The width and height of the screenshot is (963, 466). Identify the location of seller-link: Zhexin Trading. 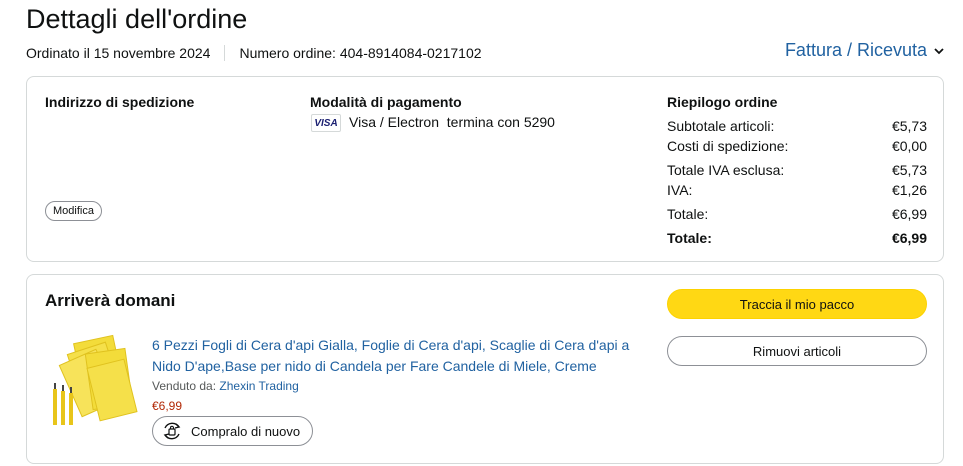
(258, 386).